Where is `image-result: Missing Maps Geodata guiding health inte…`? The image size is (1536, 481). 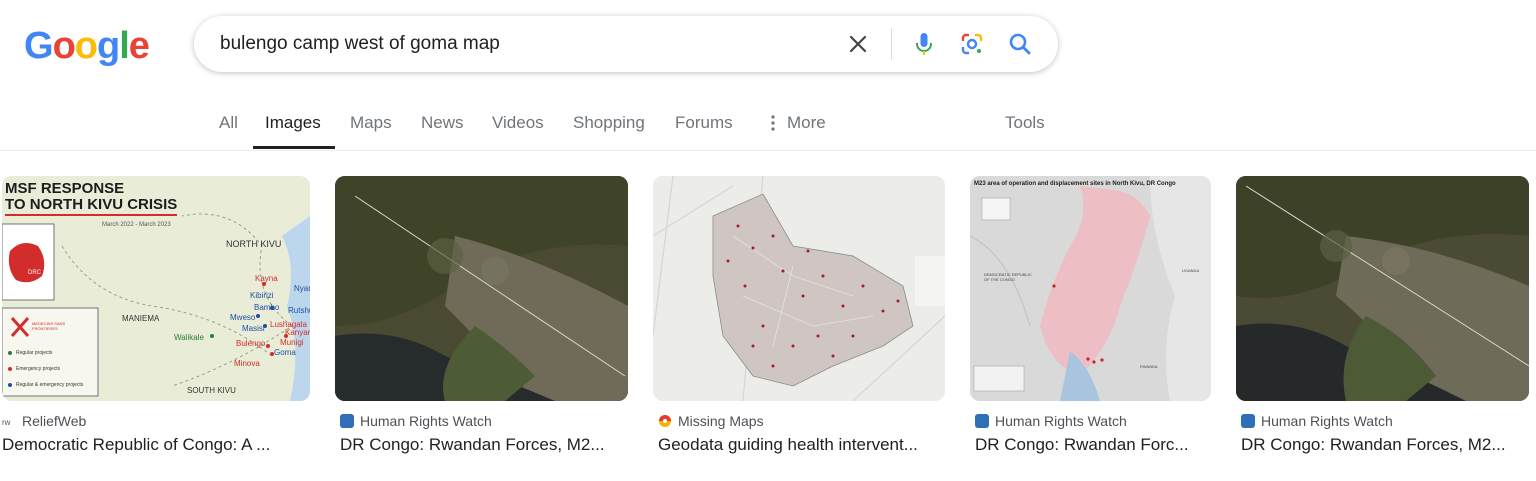 image-result: Missing Maps Geodata guiding health inte… is located at coordinates (799, 315).